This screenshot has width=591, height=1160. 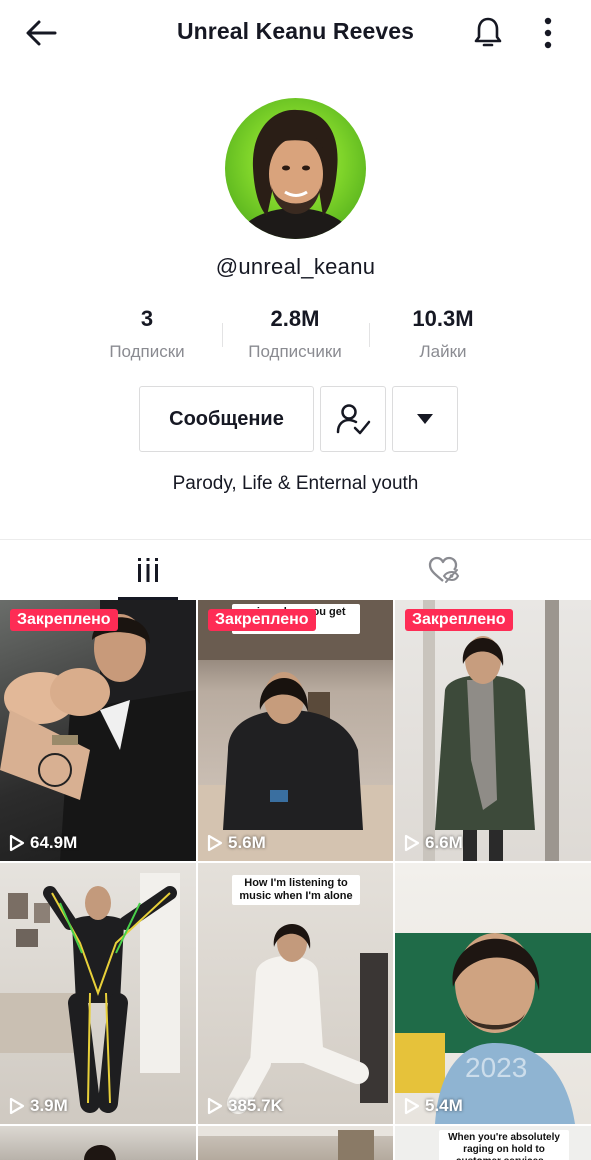 I want to click on view-count-text: 385.7K, so click(x=255, y=1105).